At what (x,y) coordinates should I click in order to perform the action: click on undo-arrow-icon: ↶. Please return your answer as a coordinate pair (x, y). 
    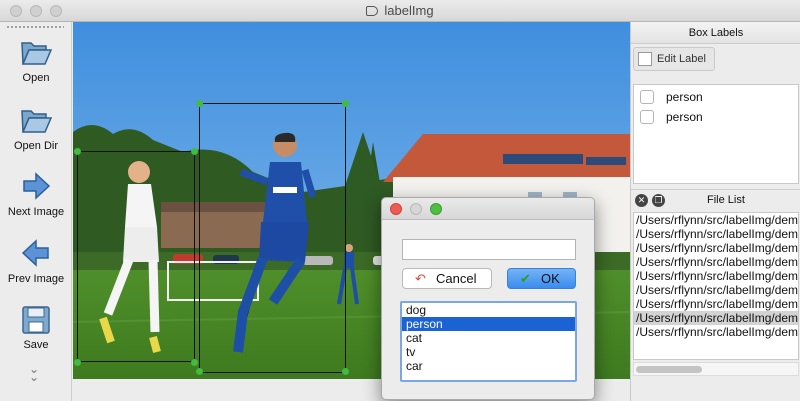
    Looking at the image, I should click on (420, 278).